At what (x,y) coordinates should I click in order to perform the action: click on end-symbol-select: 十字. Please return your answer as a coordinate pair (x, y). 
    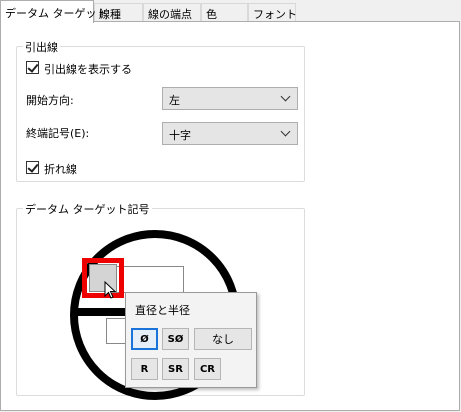
    Looking at the image, I should click on (230, 133).